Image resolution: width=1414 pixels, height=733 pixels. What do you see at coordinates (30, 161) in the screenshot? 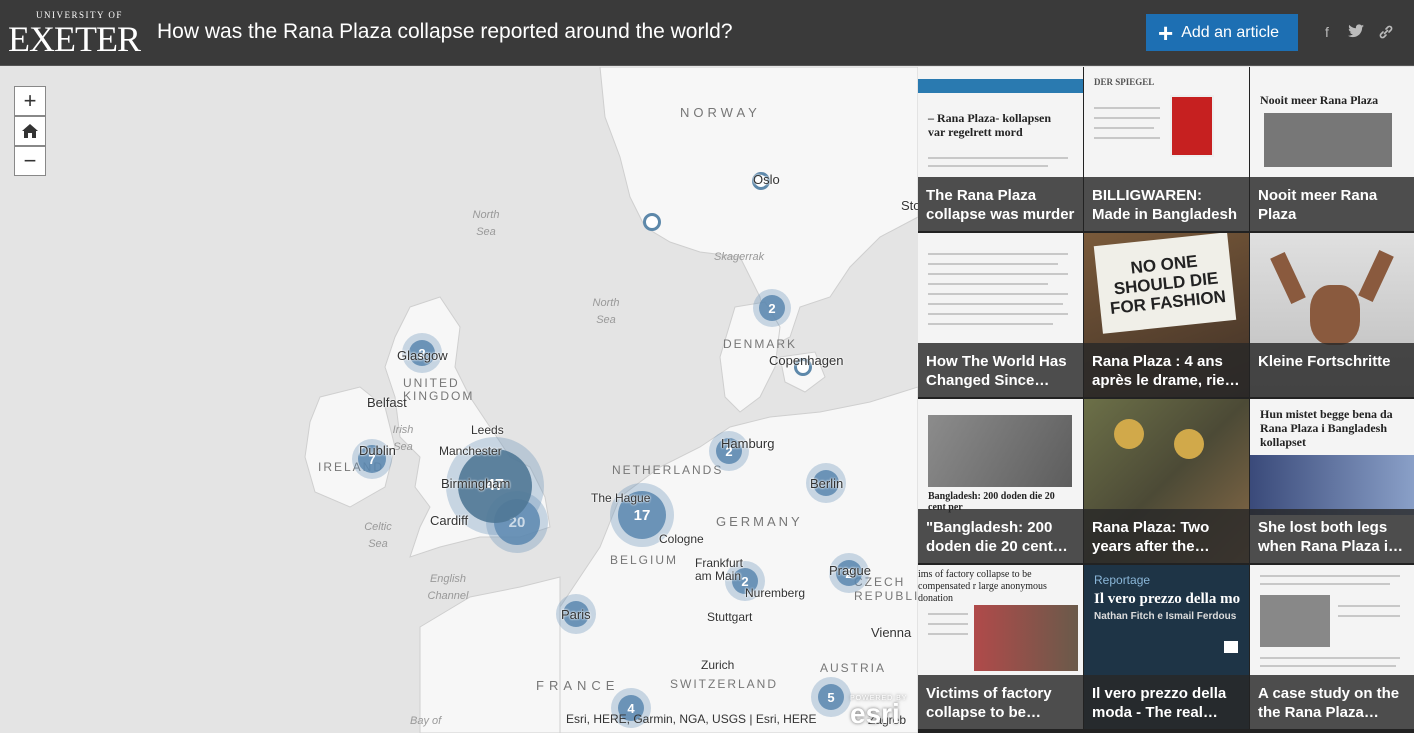
I see `zoom-out-button: −` at bounding box center [30, 161].